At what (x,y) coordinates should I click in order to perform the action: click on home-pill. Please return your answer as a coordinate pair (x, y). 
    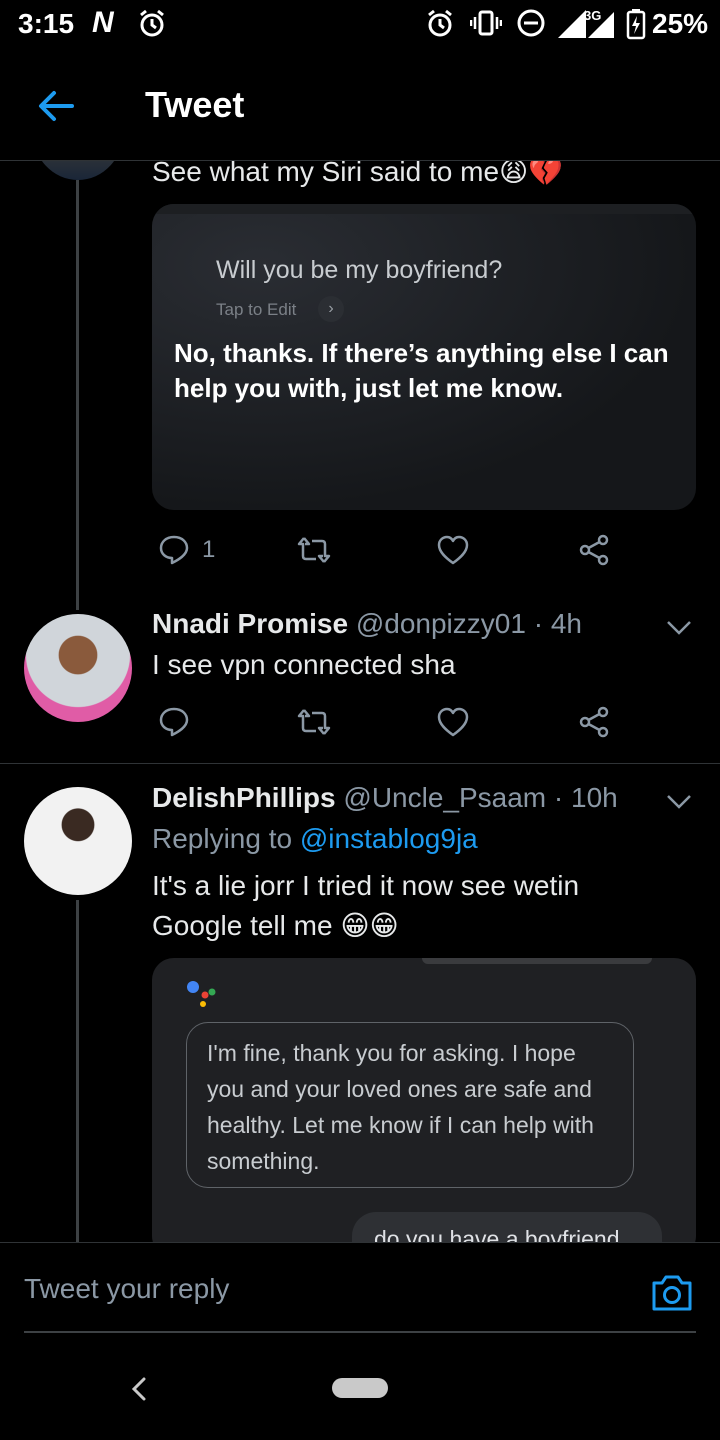
    Looking at the image, I should click on (360, 1388).